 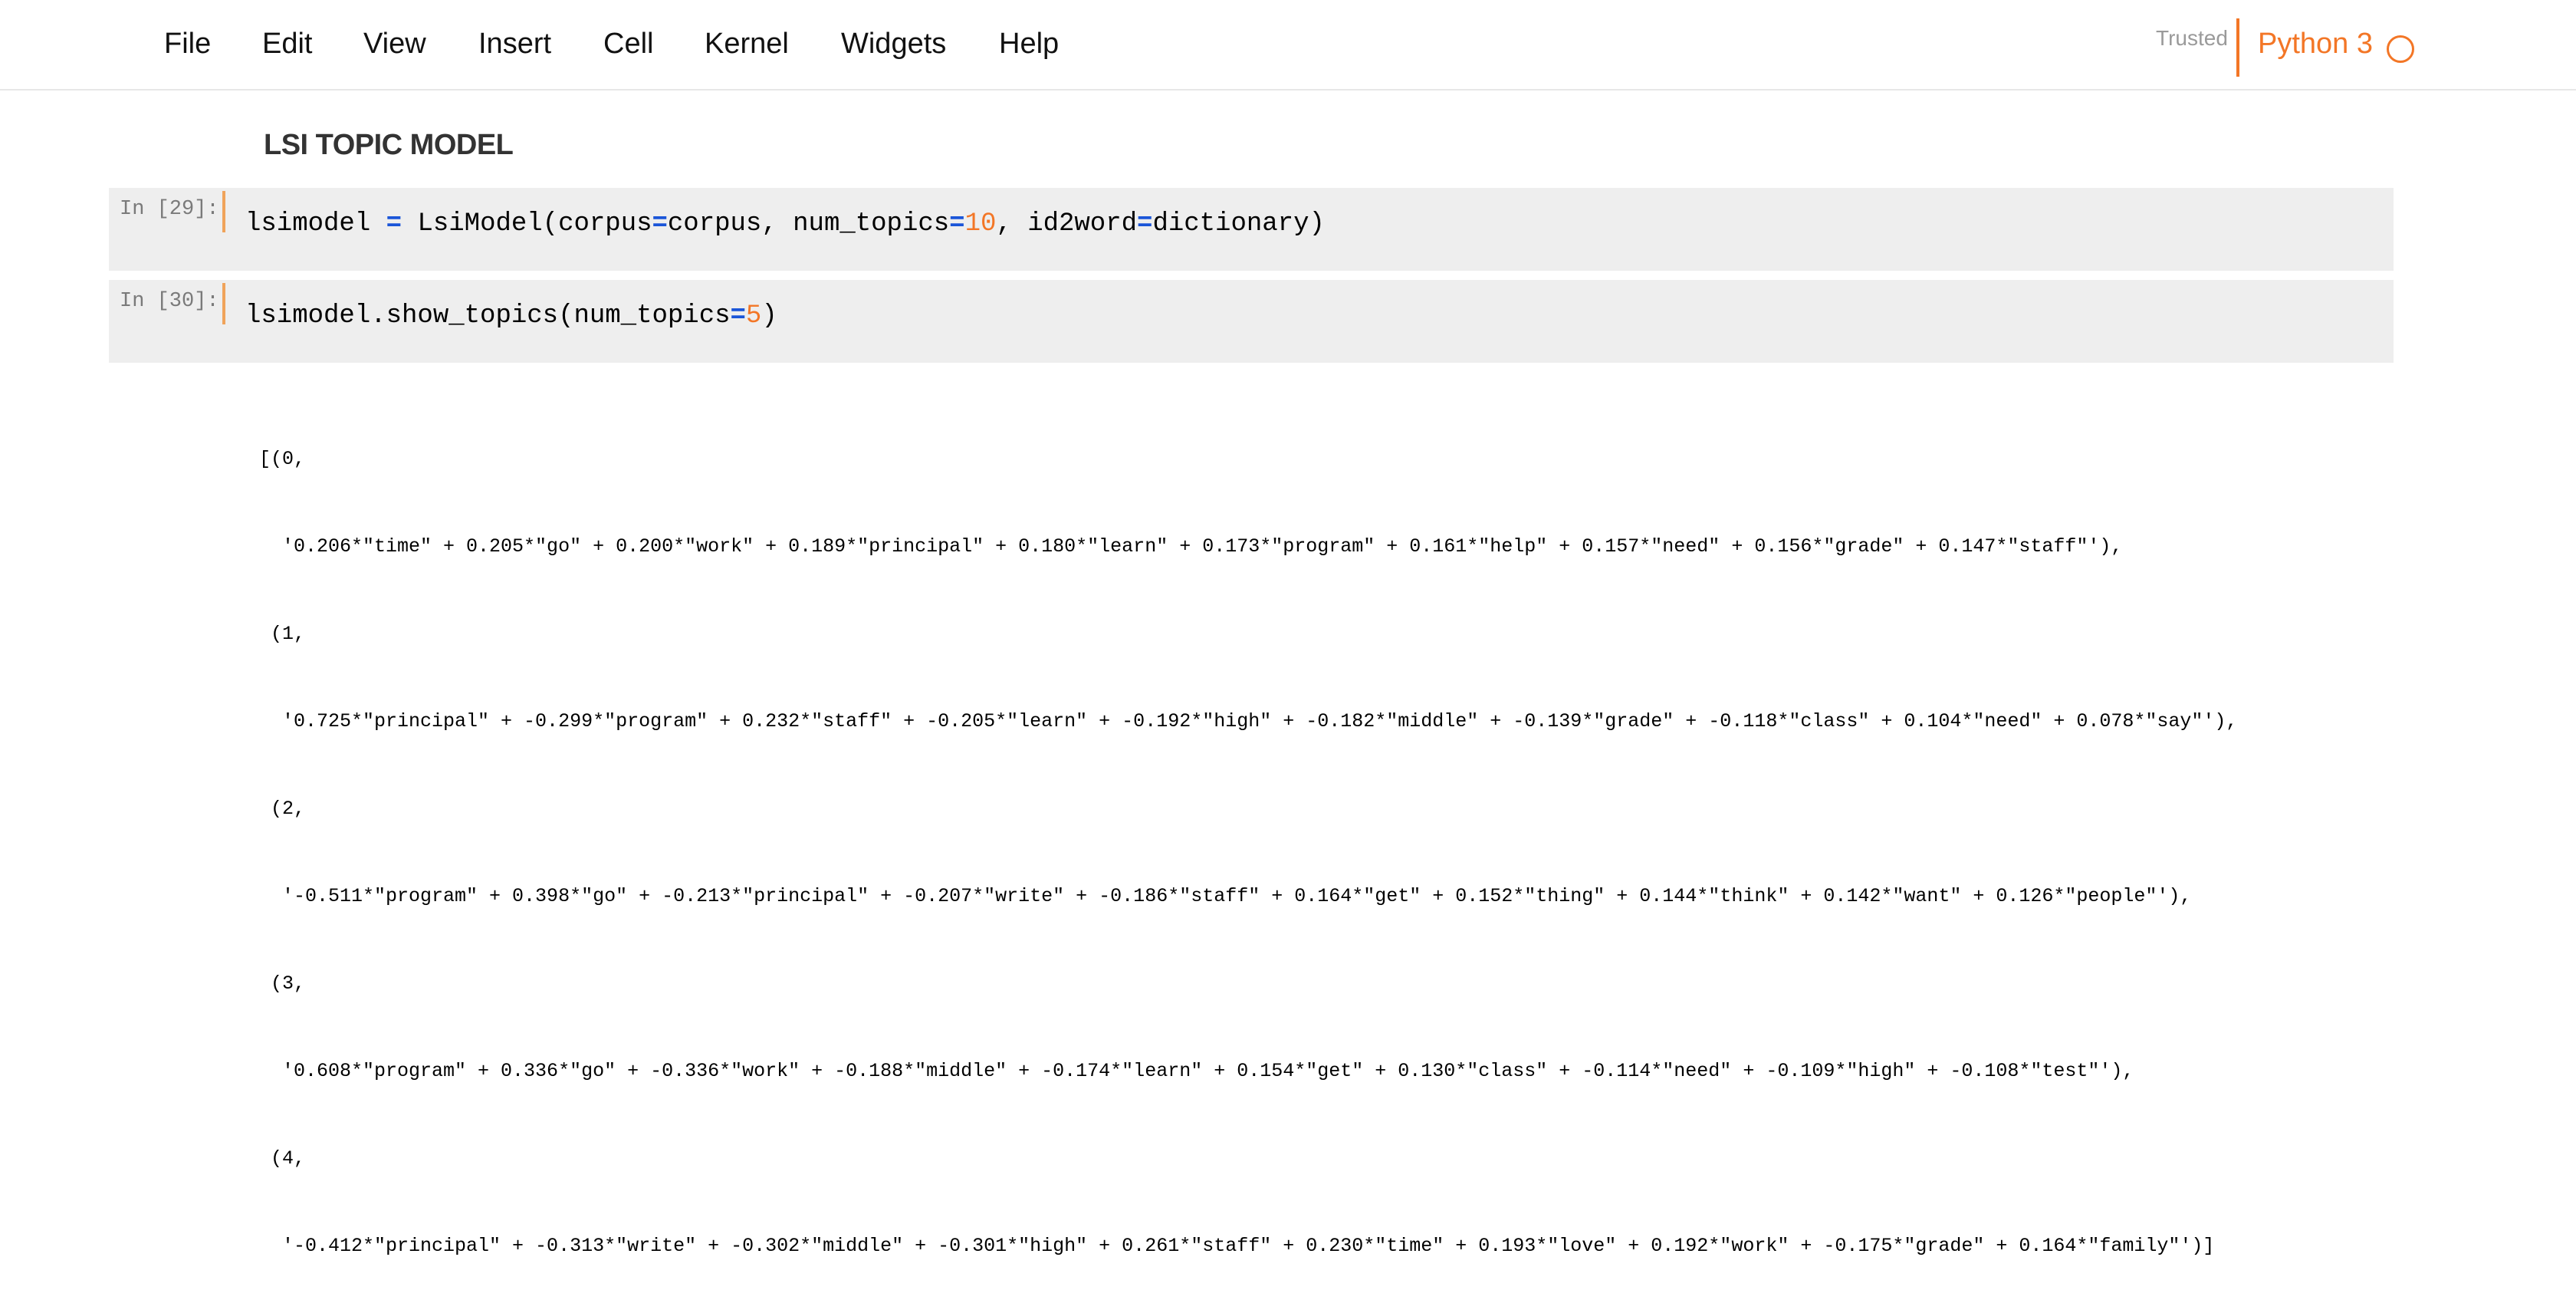 What do you see at coordinates (283, 634) in the screenshot?
I see `output-line: (1,` at bounding box center [283, 634].